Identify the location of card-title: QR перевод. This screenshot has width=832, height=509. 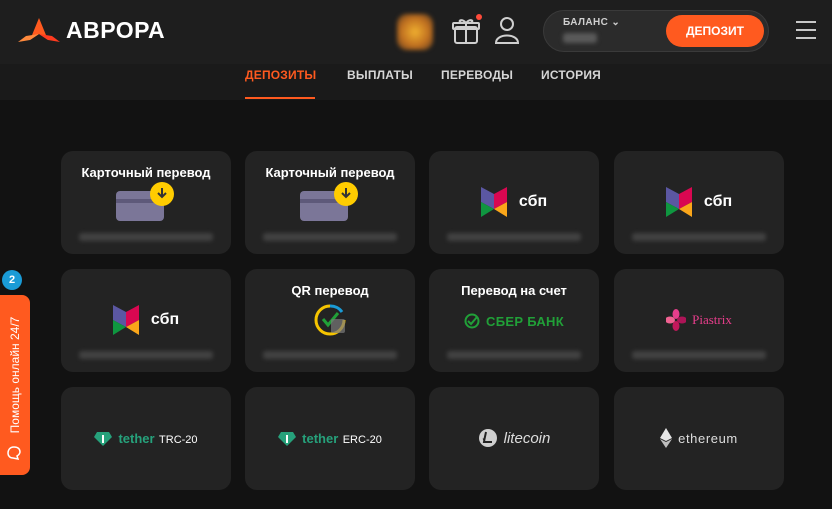
(330, 290).